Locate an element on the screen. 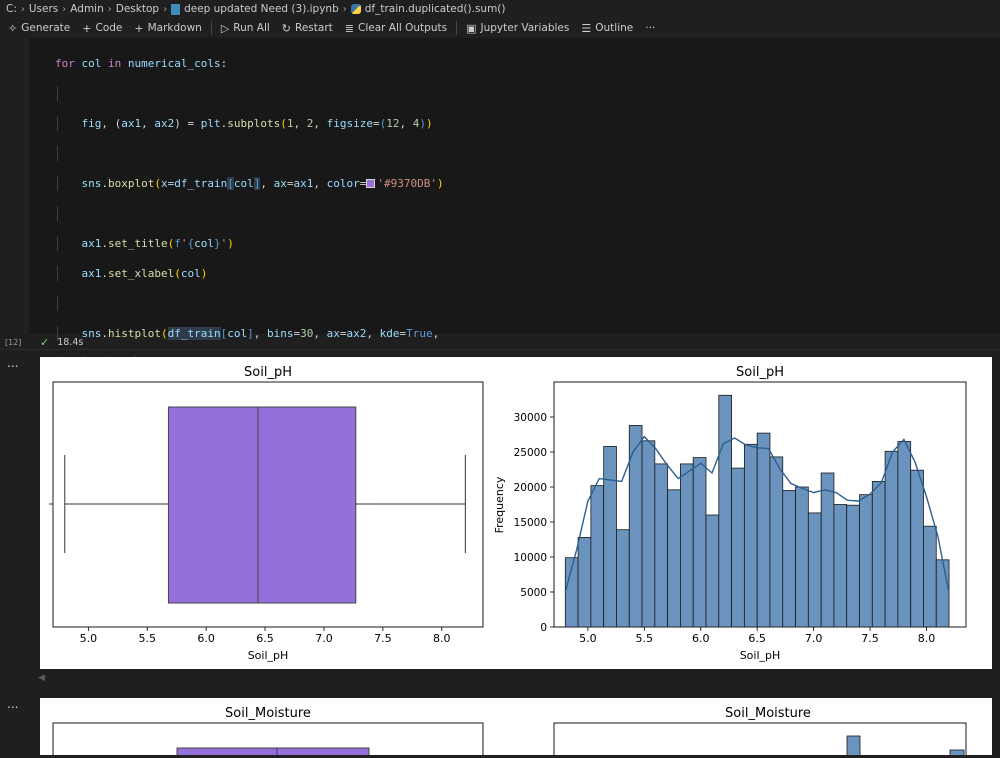 This screenshot has width=1000, height=758. add-code-button: + Code is located at coordinates (102, 28).